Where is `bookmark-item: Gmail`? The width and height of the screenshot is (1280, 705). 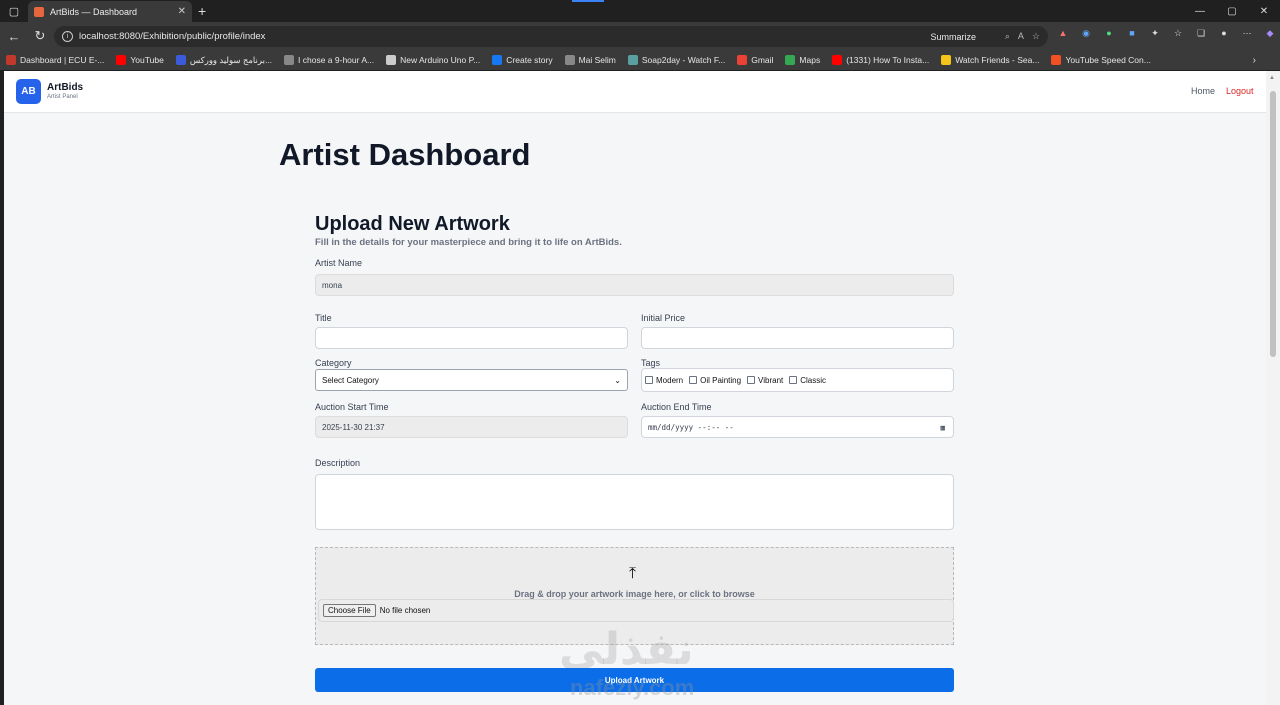
bookmark-item: Gmail is located at coordinates (755, 60).